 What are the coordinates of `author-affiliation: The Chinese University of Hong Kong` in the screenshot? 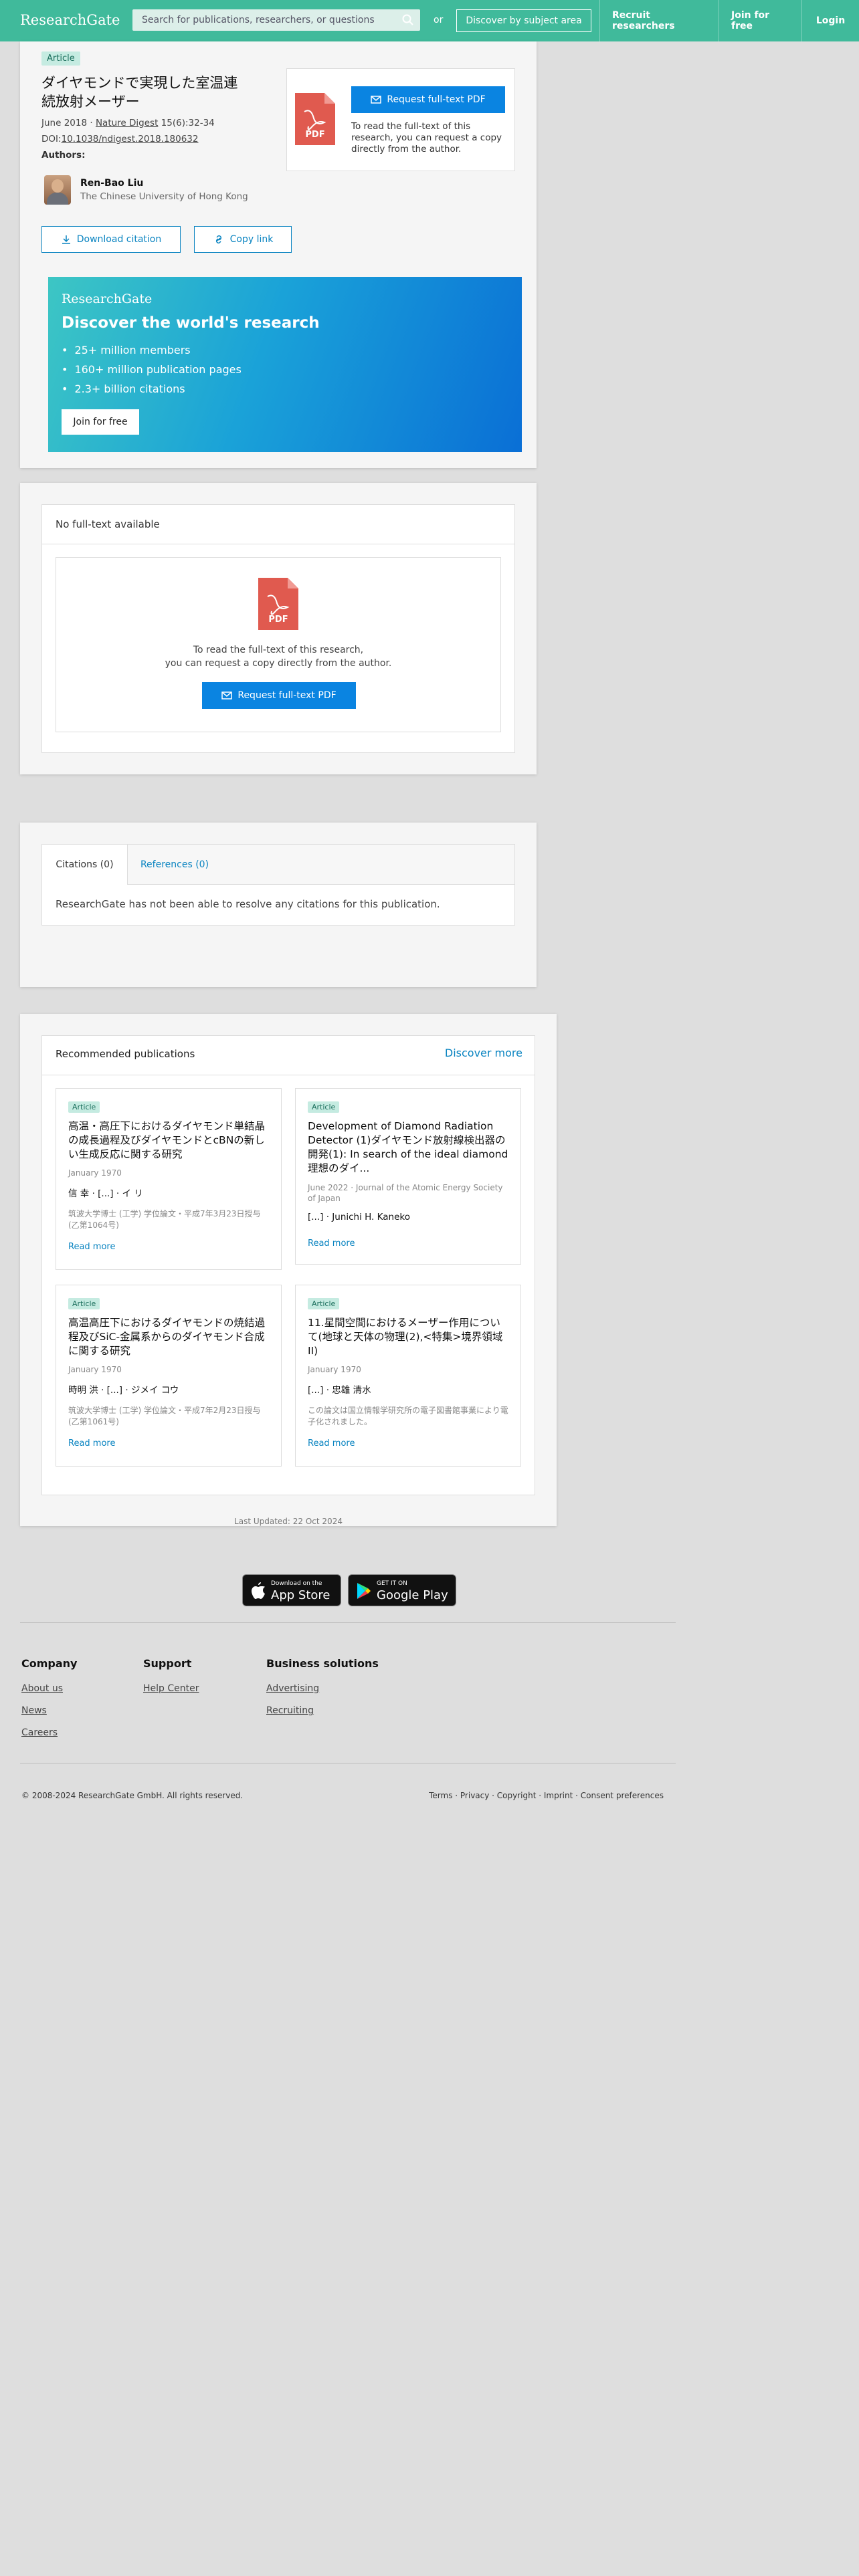 It's located at (164, 197).